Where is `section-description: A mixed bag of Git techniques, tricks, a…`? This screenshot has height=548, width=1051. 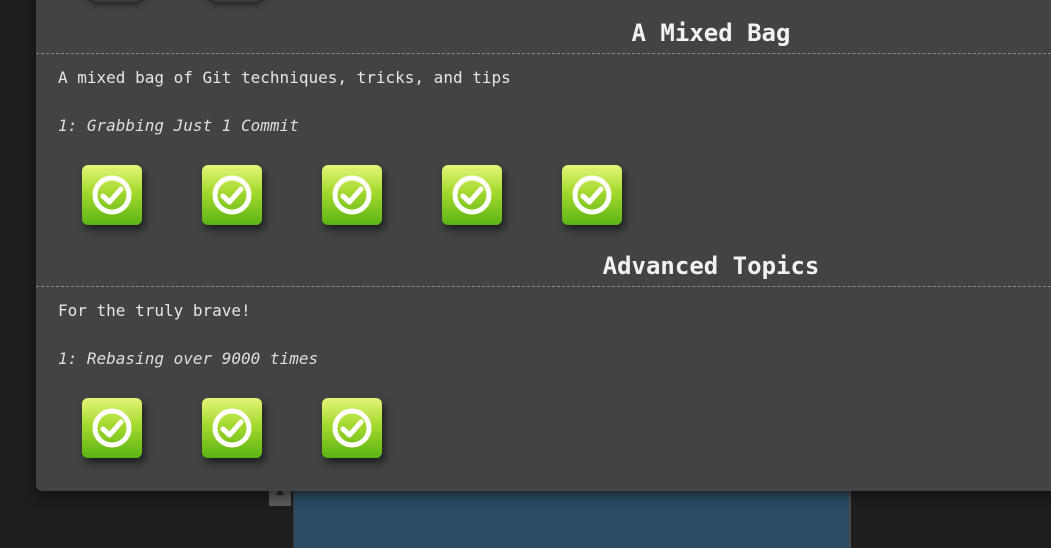 section-description: A mixed bag of Git techniques, tricks, a… is located at coordinates (284, 77).